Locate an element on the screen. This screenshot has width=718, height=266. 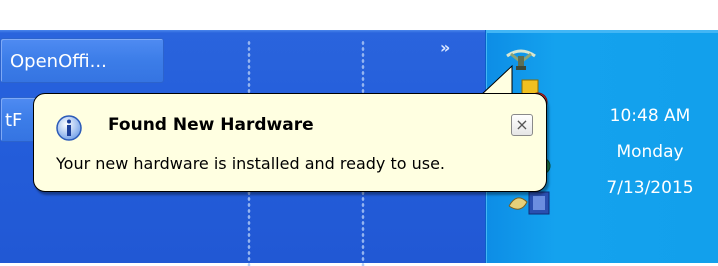
balloon-close-button: × is located at coordinates (522, 125).